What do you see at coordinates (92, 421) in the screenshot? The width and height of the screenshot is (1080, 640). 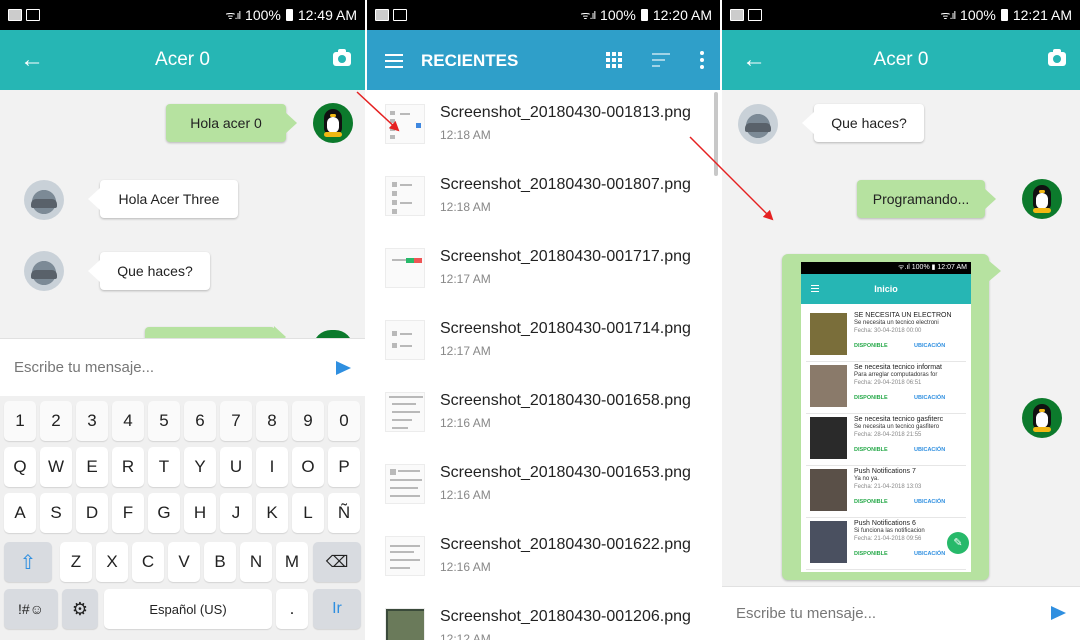 I see `key-3: 3` at bounding box center [92, 421].